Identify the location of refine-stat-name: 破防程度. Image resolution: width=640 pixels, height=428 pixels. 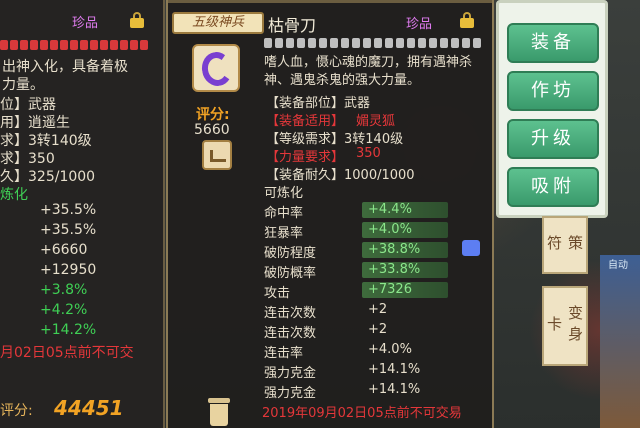
(290, 253).